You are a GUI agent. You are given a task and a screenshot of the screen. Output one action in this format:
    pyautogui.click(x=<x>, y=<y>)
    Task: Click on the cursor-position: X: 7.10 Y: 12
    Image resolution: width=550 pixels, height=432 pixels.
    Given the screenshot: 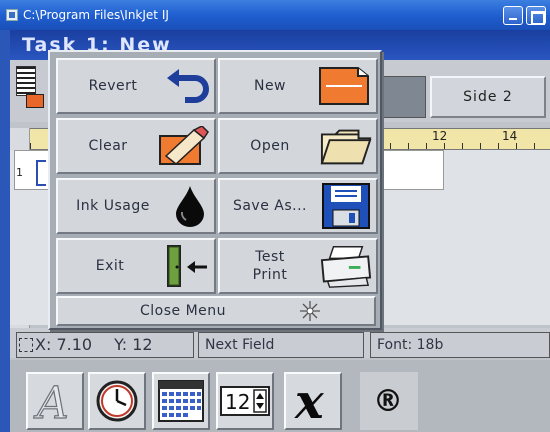 What is the action you would take?
    pyautogui.click(x=105, y=345)
    